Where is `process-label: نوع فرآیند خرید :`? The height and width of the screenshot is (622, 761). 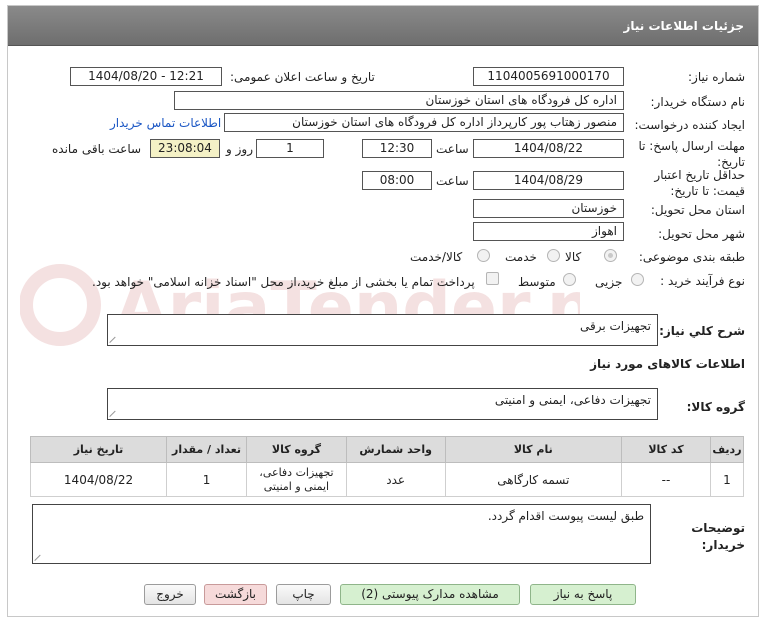
process-label: نوع فرآیند خرید : is located at coordinates (702, 281).